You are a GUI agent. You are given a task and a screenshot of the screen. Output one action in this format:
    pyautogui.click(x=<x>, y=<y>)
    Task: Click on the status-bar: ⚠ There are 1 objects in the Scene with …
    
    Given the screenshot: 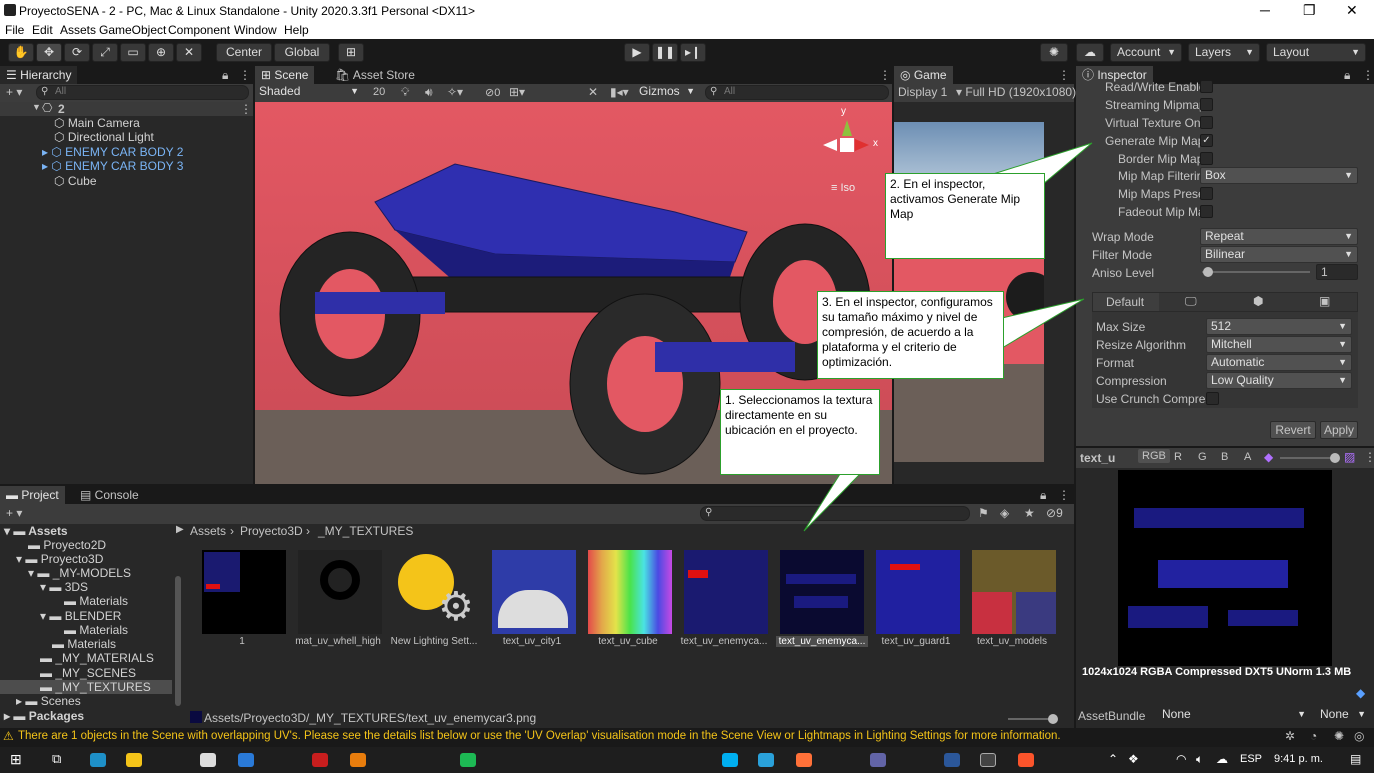 What is the action you would take?
    pyautogui.click(x=687, y=737)
    